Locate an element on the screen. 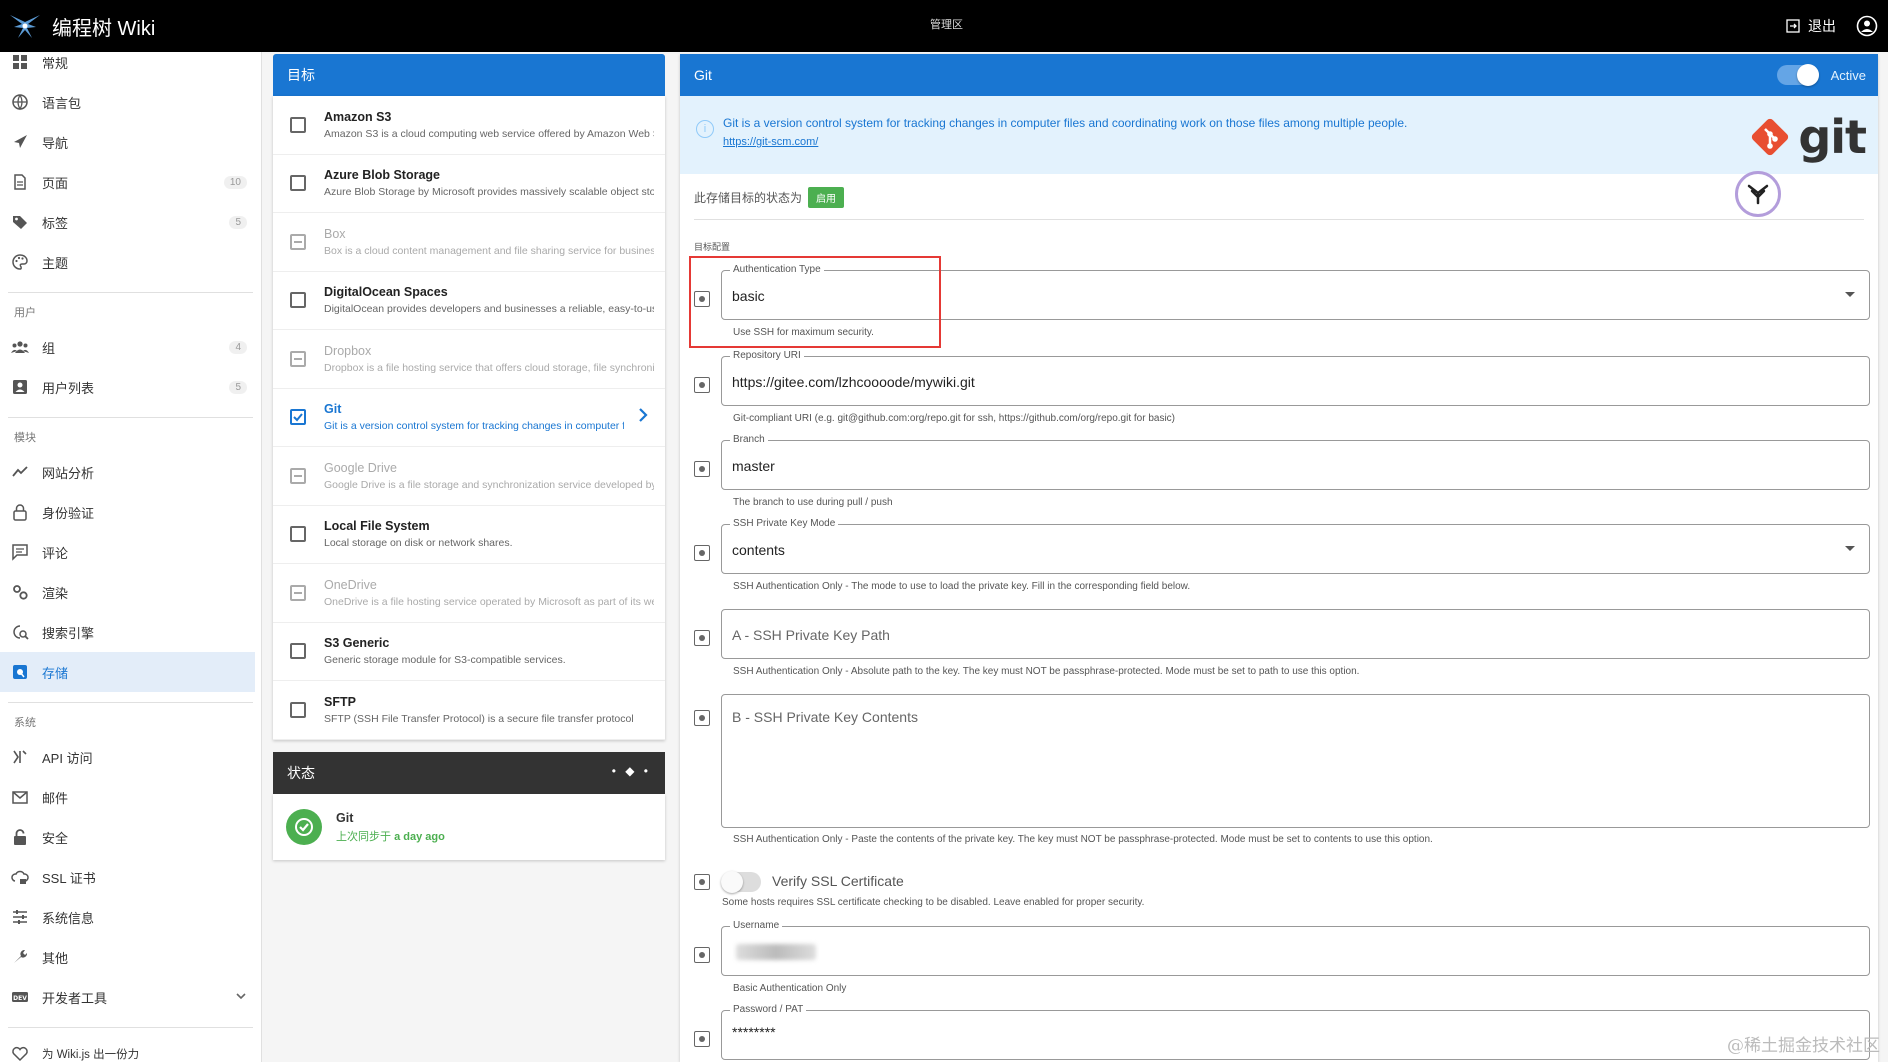  verify-ssl-label: Verify SSL Certificate is located at coordinates (838, 881).